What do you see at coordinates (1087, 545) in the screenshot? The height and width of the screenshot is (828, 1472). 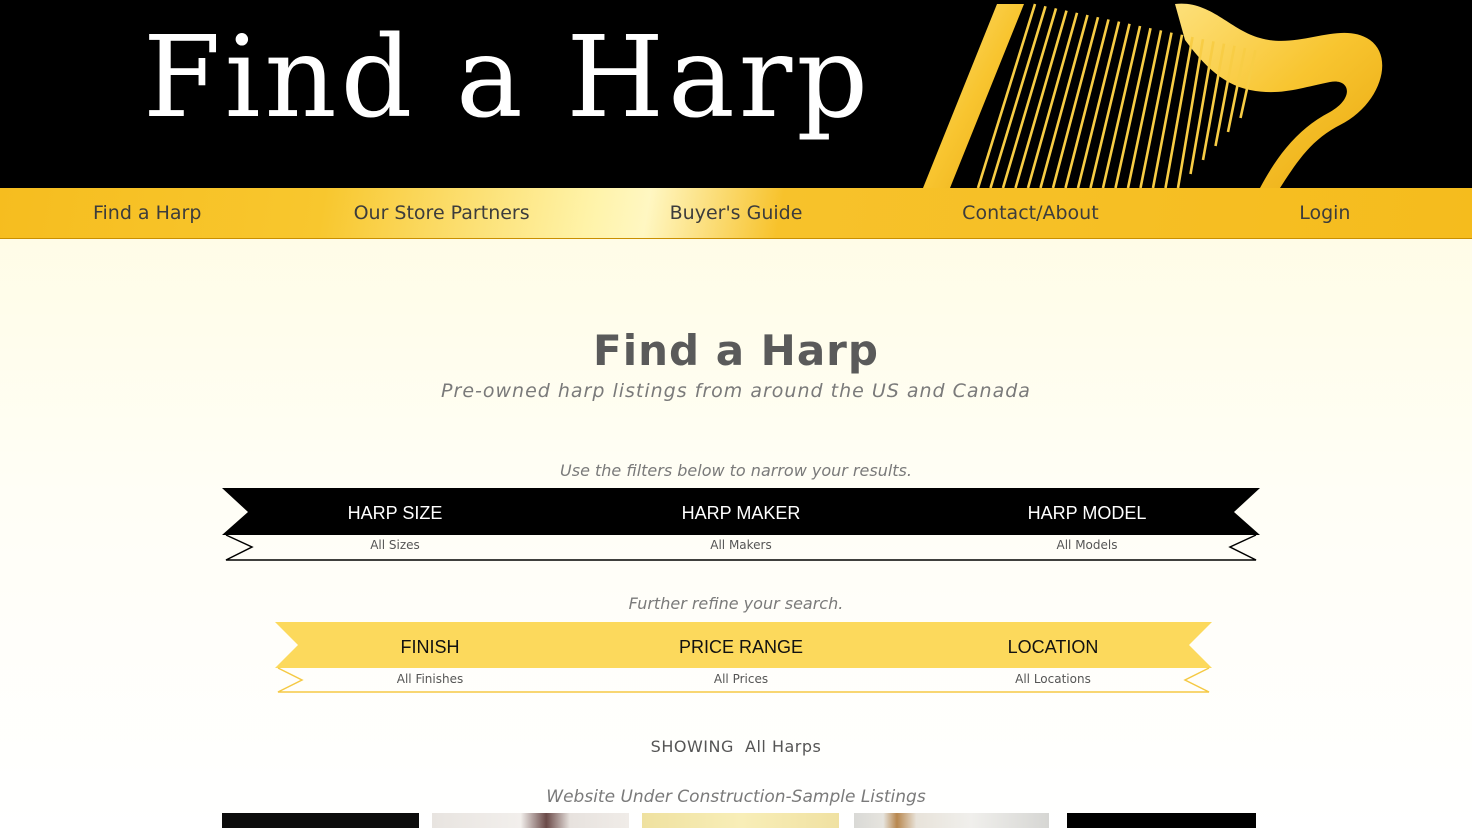 I see `filter-harp-model-value: All Models` at bounding box center [1087, 545].